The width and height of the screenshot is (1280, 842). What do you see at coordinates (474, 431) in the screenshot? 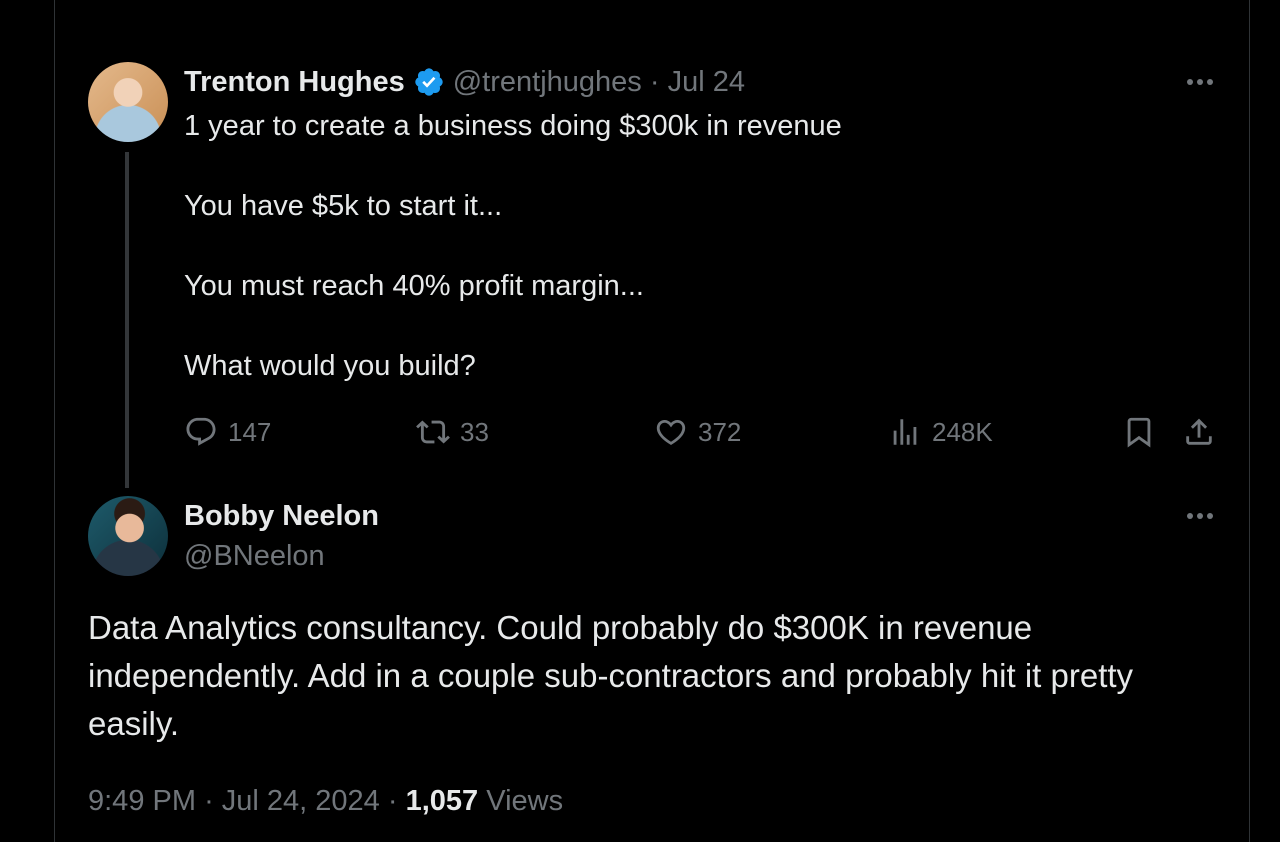
I see `repost-count: 33` at bounding box center [474, 431].